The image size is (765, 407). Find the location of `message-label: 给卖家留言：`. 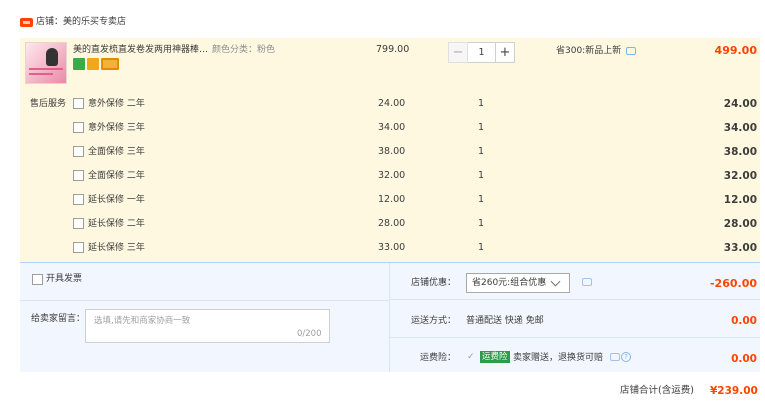

message-label: 给卖家留言： is located at coordinates (58, 319).